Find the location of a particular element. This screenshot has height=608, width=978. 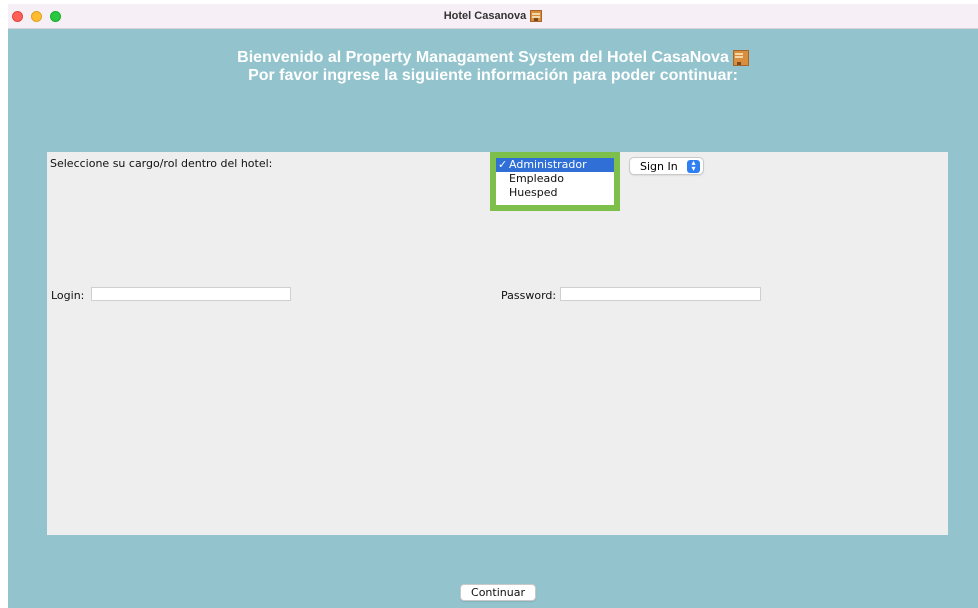

role-list-box: ✓ Administrador Empleado Huesped is located at coordinates (555, 181).